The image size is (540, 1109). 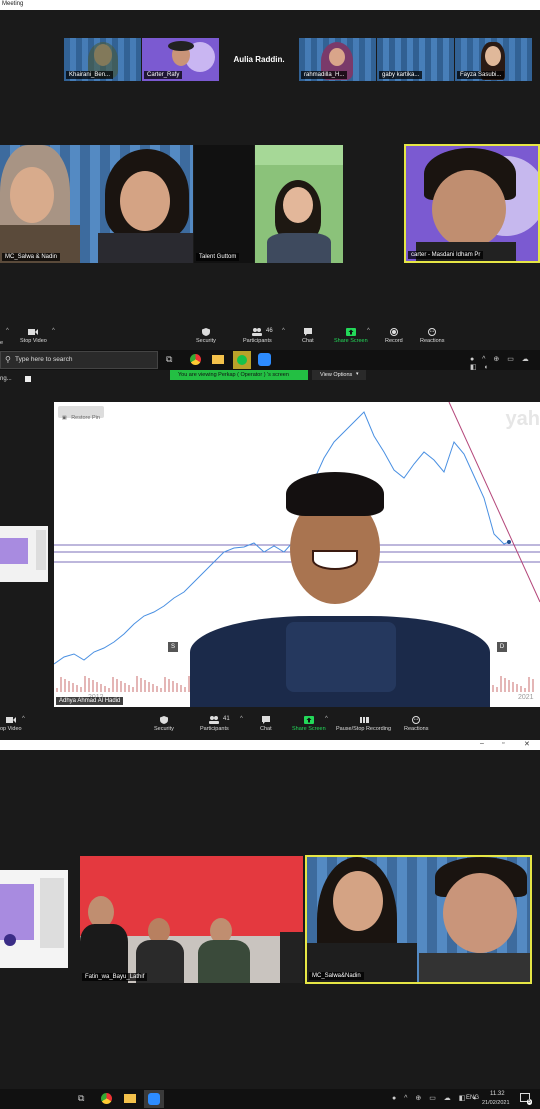 What do you see at coordinates (497, 1094) in the screenshot?
I see `clock-time: 11.32` at bounding box center [497, 1094].